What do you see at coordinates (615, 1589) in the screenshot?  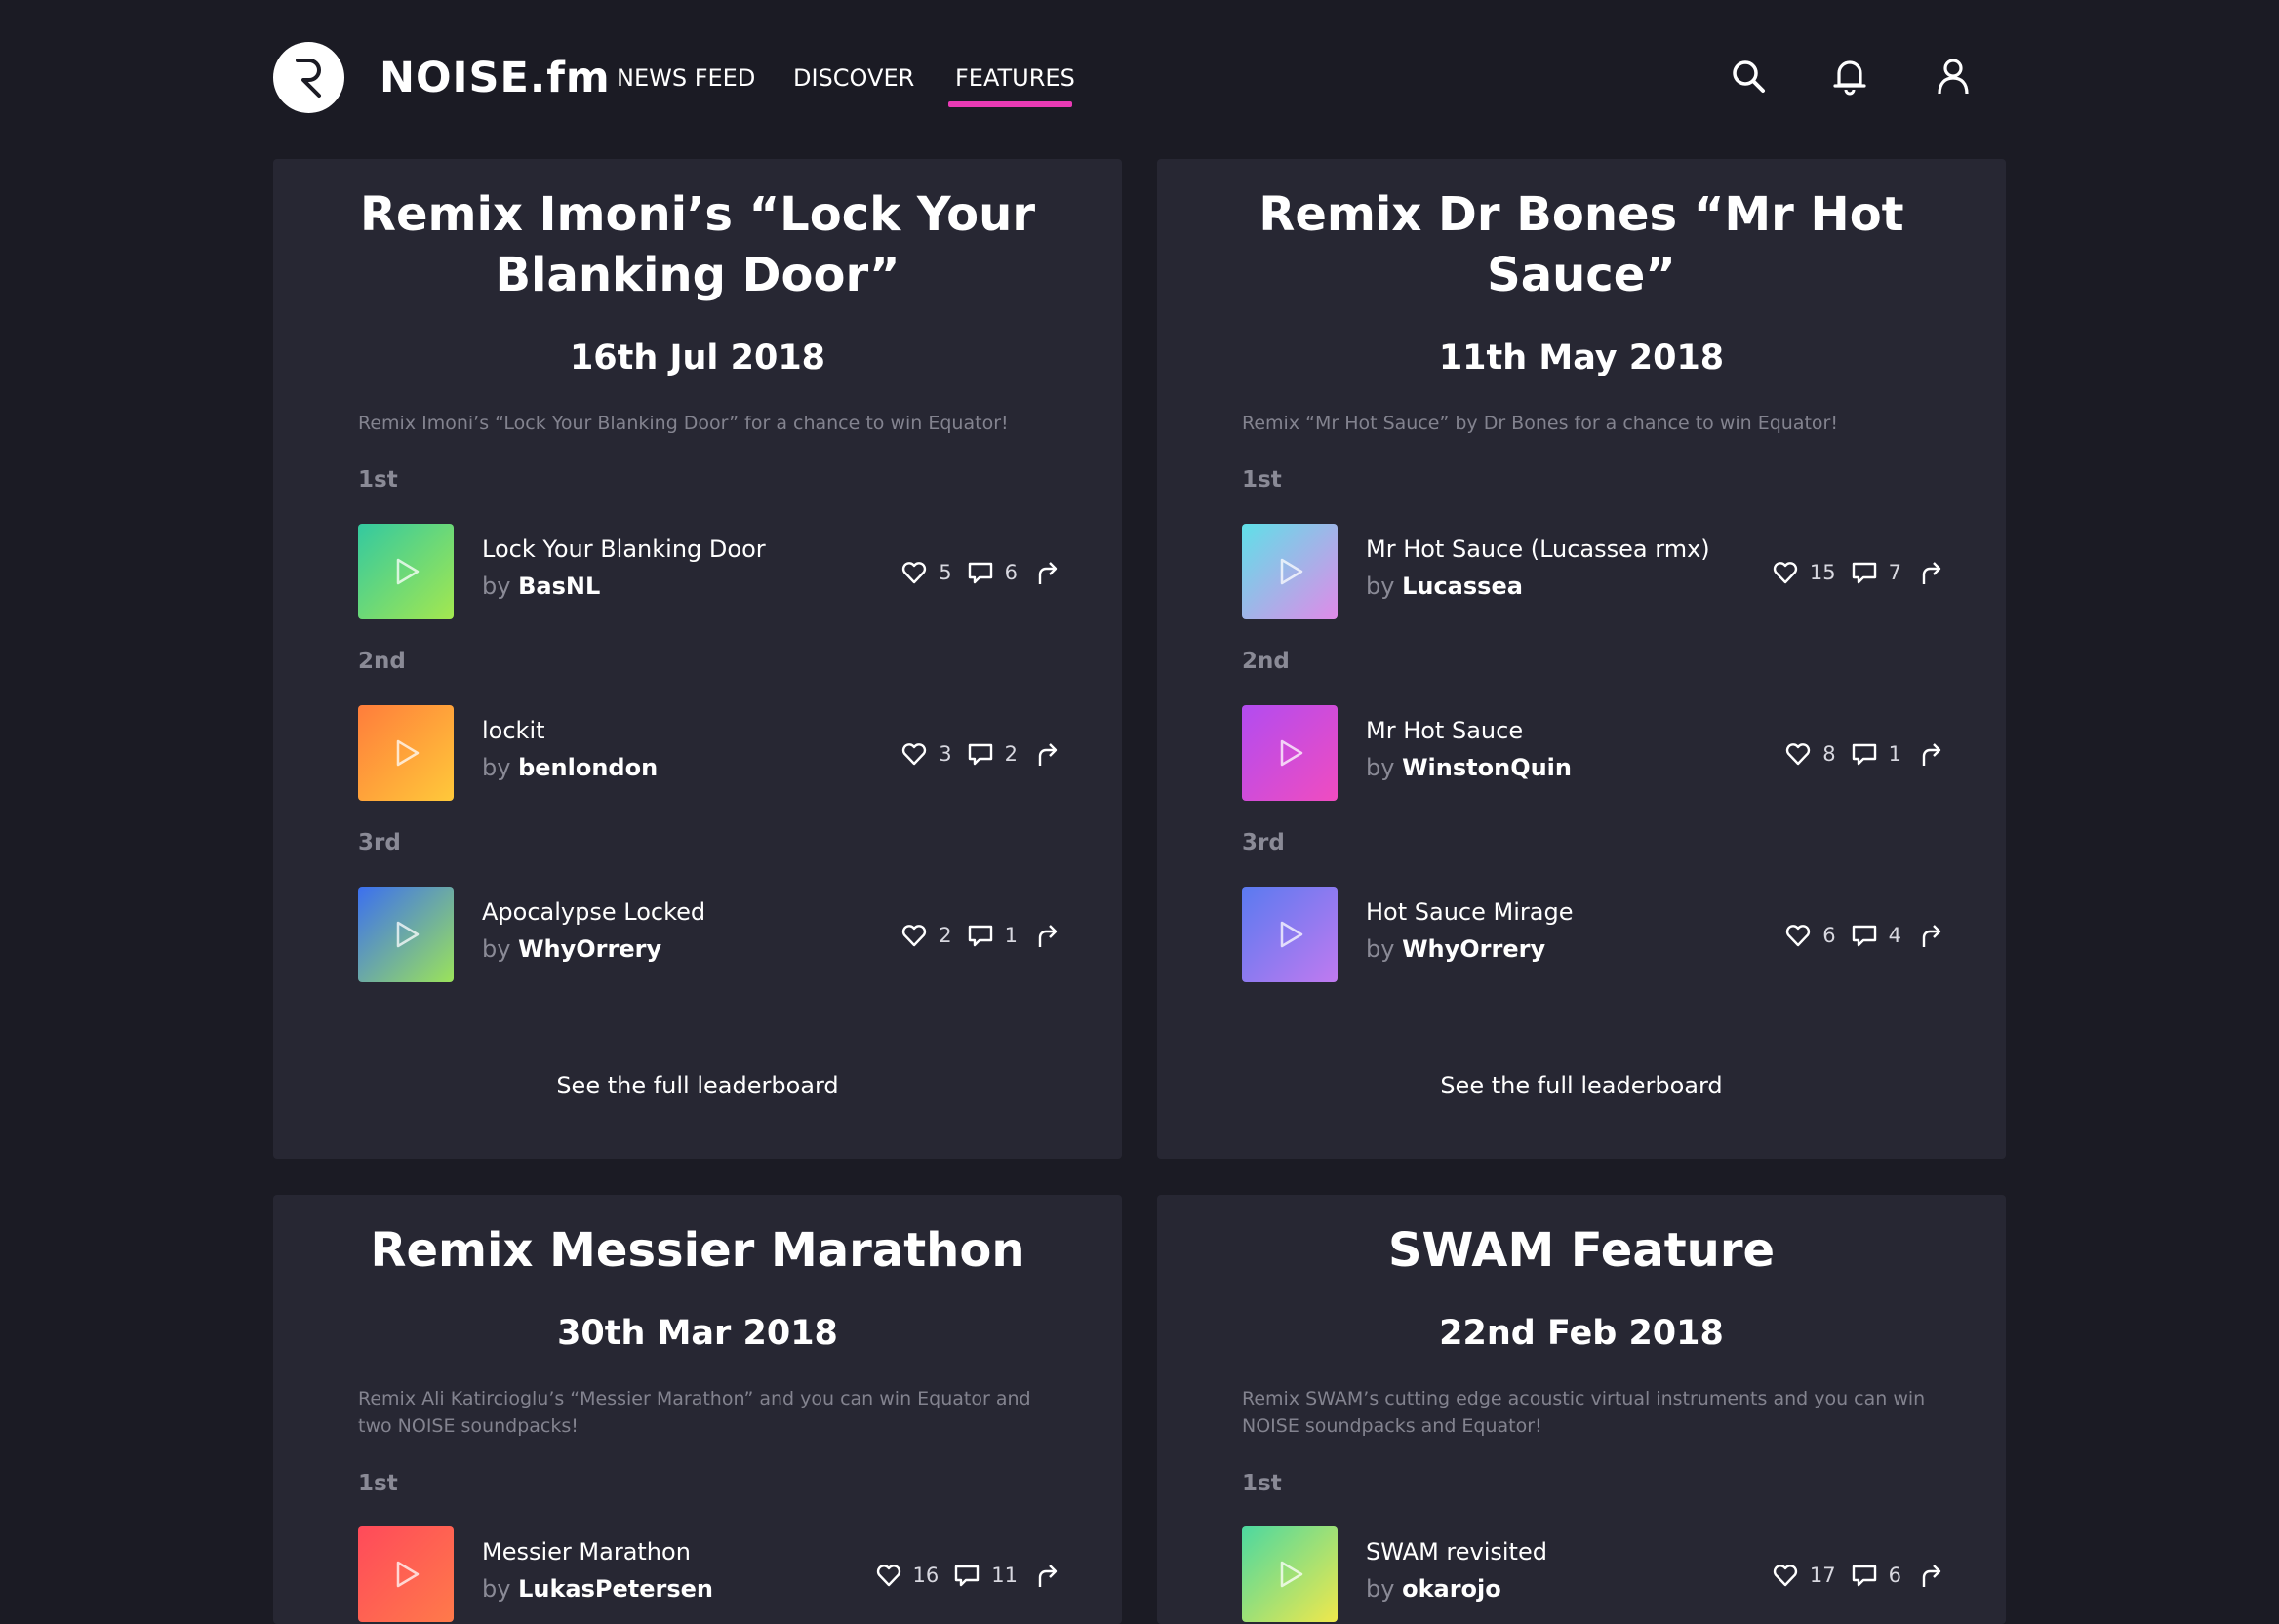 I see `track-artist: LukasPetersen` at bounding box center [615, 1589].